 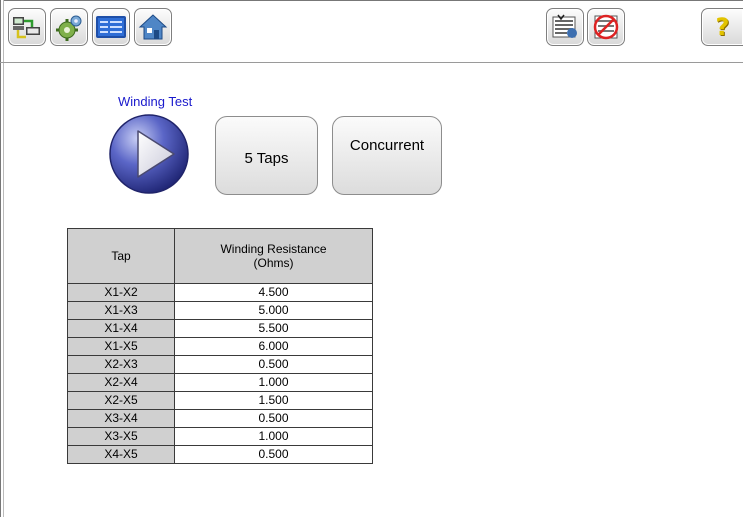 I want to click on table-header-row: Tap Winding Resistance (Ohms), so click(x=220, y=256).